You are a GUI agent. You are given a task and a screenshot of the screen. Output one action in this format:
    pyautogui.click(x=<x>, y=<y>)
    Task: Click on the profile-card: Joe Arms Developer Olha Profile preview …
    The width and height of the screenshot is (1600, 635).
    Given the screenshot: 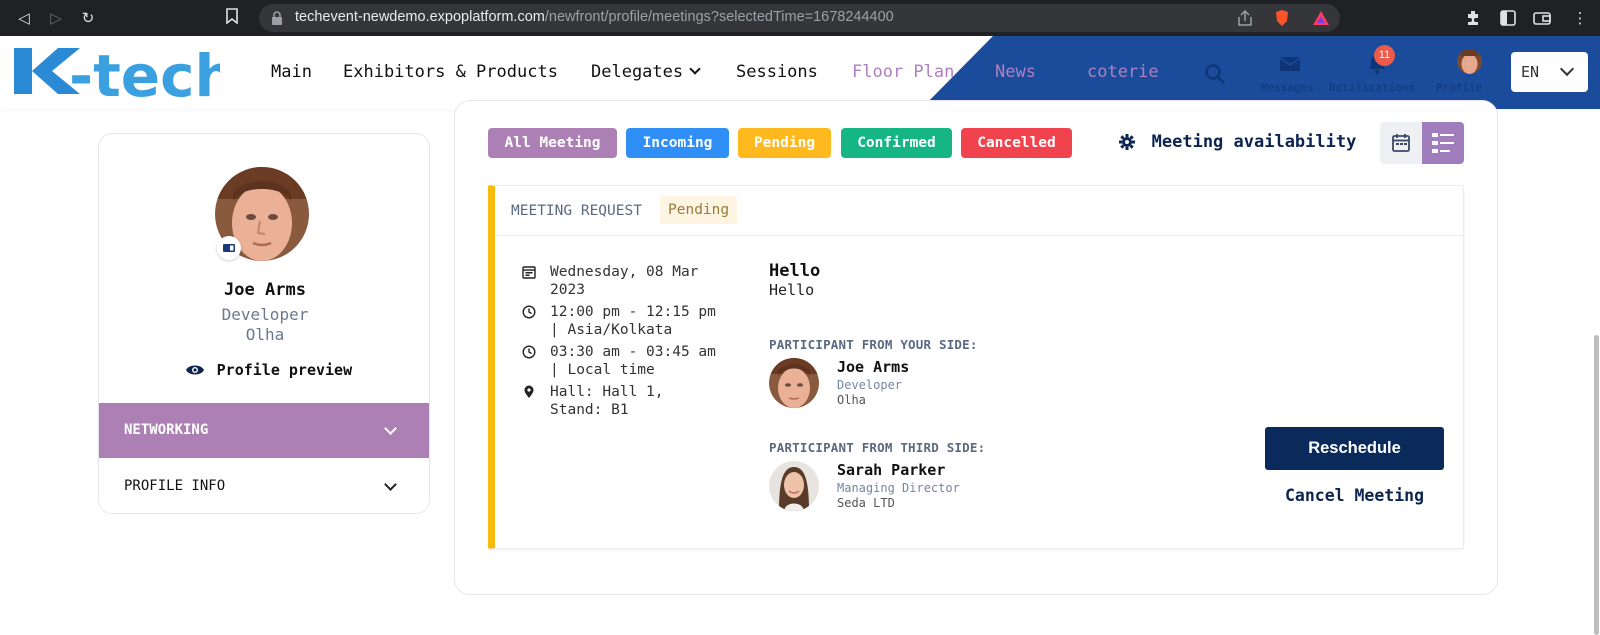 What is the action you would take?
    pyautogui.click(x=264, y=323)
    